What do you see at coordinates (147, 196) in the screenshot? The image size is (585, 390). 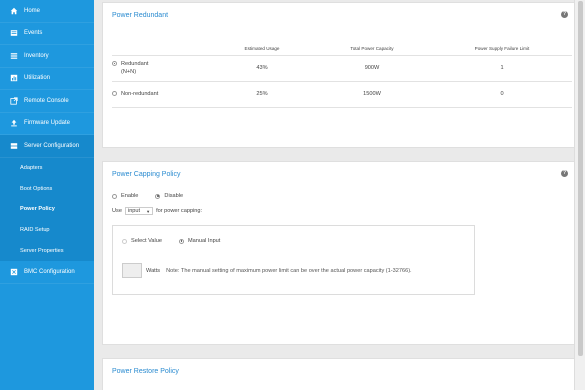 I see `enable-disable-row: Enable Disable` at bounding box center [147, 196].